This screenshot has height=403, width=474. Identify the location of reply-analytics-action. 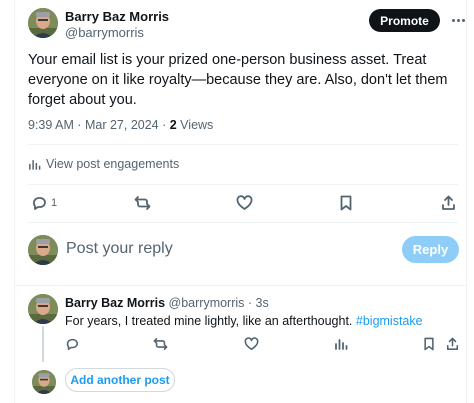
(341, 344).